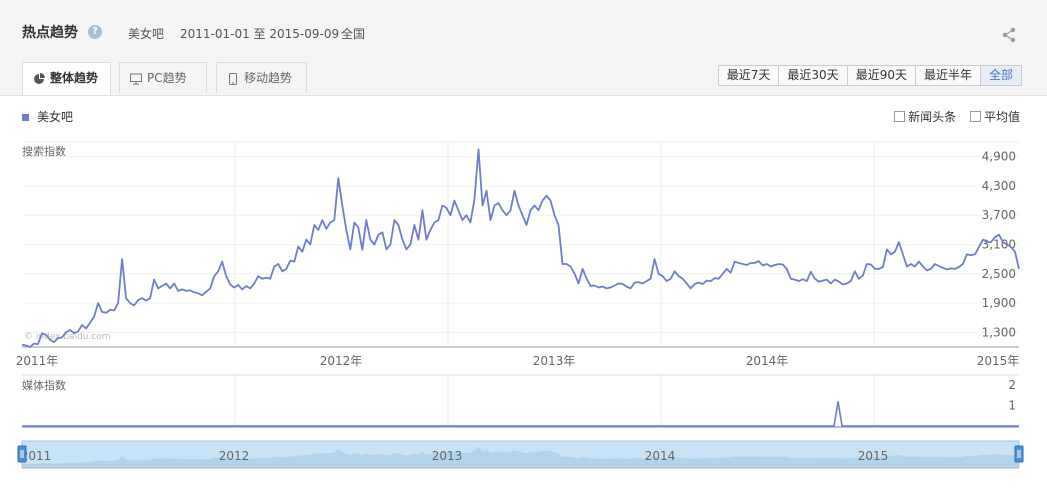  What do you see at coordinates (44, 385) in the screenshot?
I see `media-y-axis-title: 媒体指数` at bounding box center [44, 385].